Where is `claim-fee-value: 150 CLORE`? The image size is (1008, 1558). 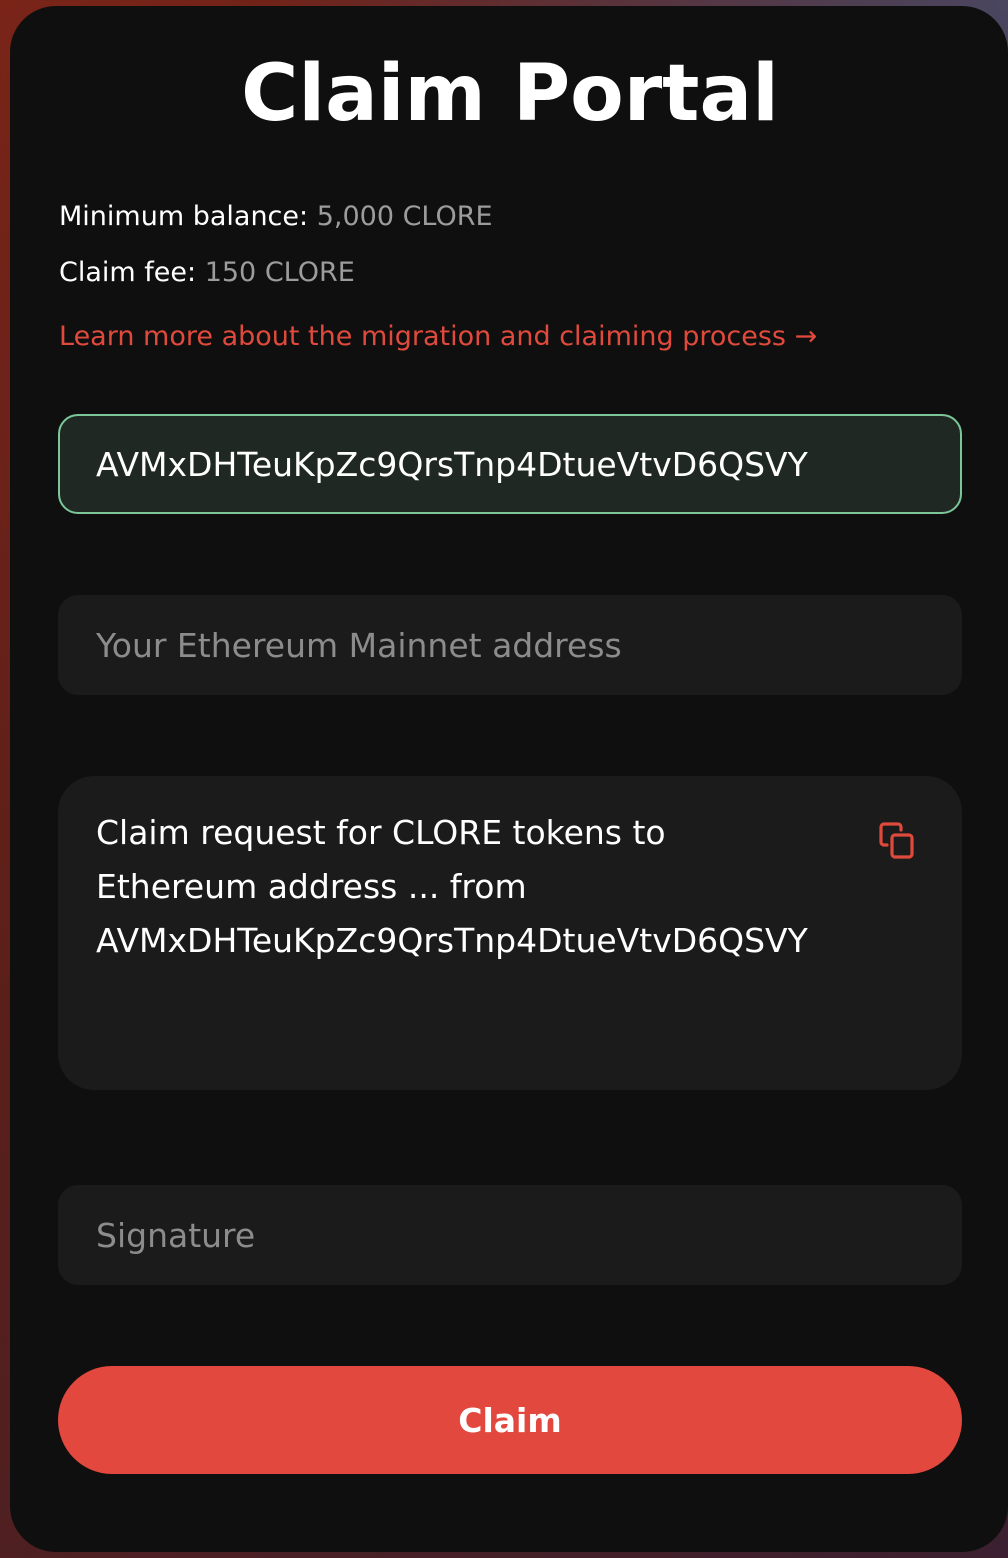
claim-fee-value: 150 CLORE is located at coordinates (279, 272).